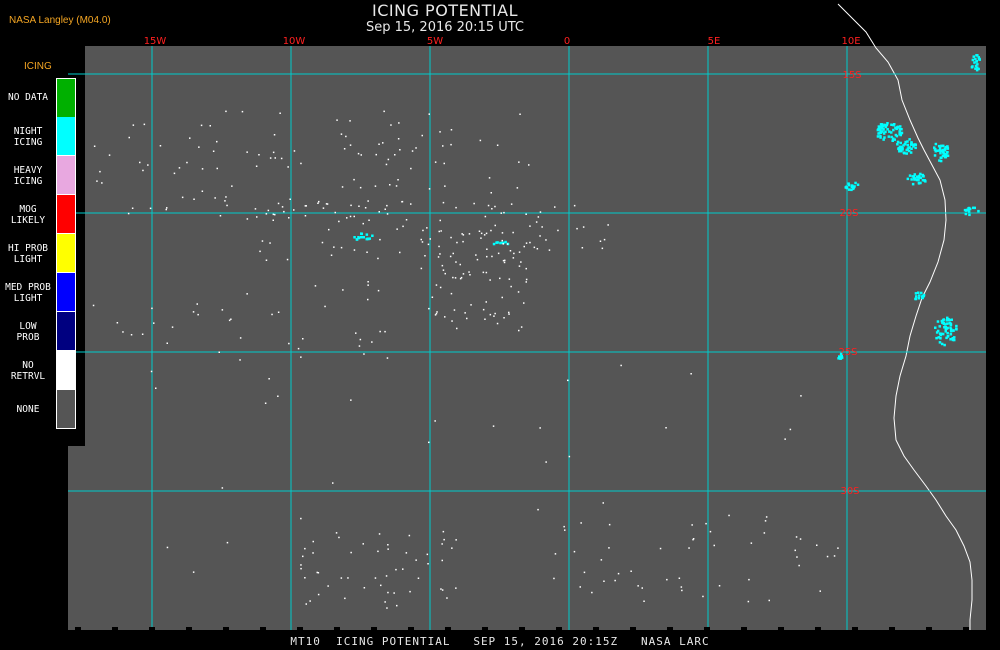 The height and width of the screenshot is (650, 1000). I want to click on legend-label-line: LOW, so click(28, 326).